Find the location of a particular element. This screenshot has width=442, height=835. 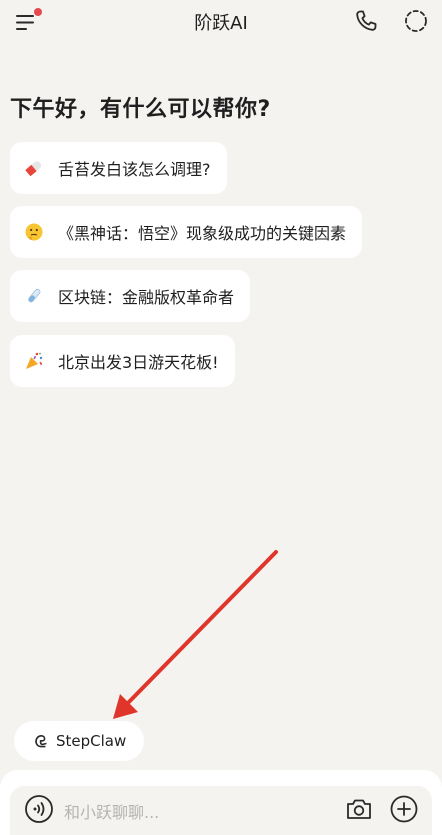

add-button is located at coordinates (404, 809).